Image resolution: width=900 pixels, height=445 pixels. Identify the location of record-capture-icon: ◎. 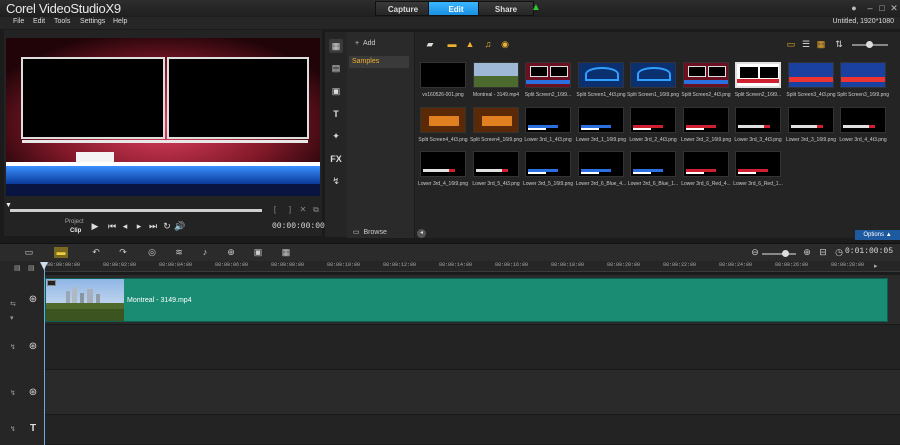
(152, 252).